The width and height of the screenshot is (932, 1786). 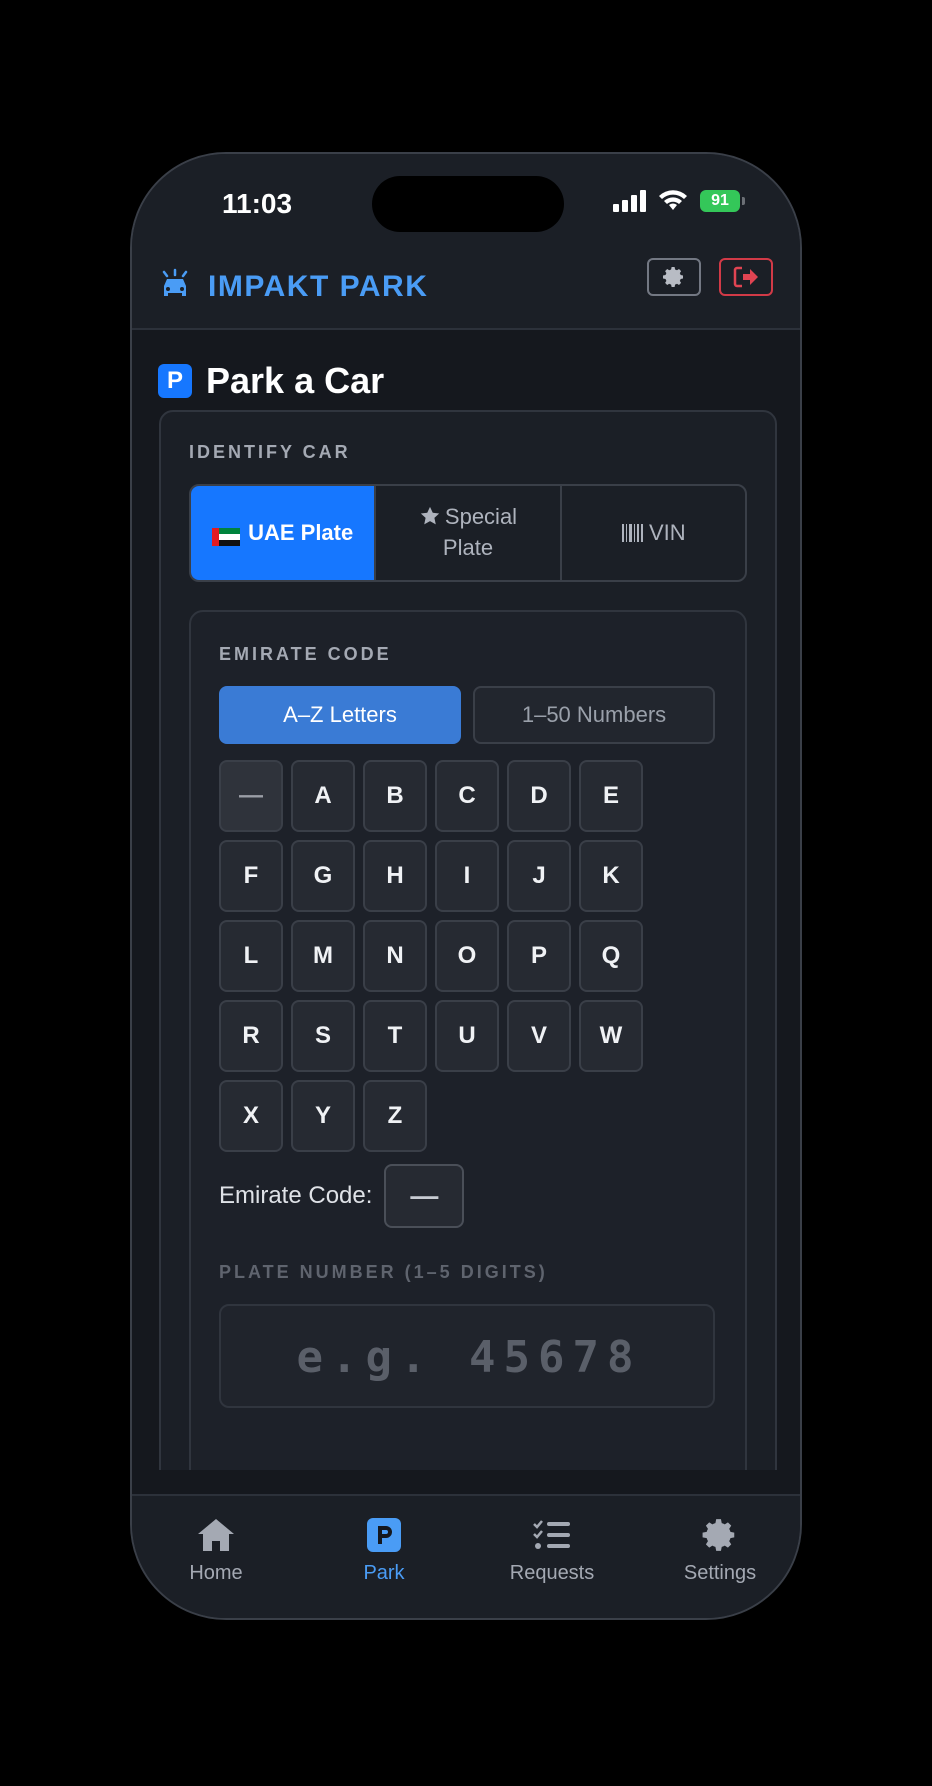 What do you see at coordinates (539, 956) in the screenshot?
I see `letter-key: P` at bounding box center [539, 956].